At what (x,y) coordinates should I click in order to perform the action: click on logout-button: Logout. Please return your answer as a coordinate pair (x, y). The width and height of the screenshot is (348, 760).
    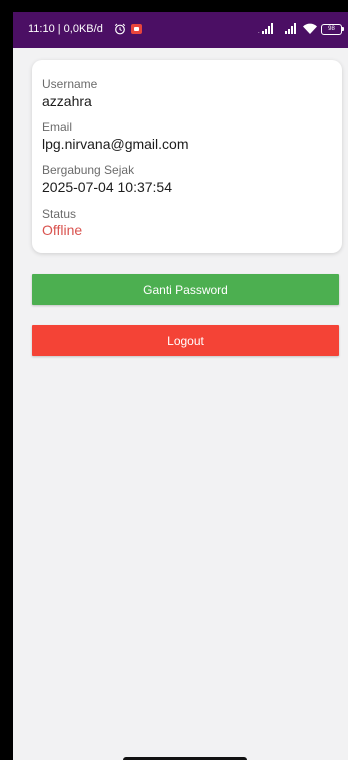
    Looking at the image, I should click on (185, 340).